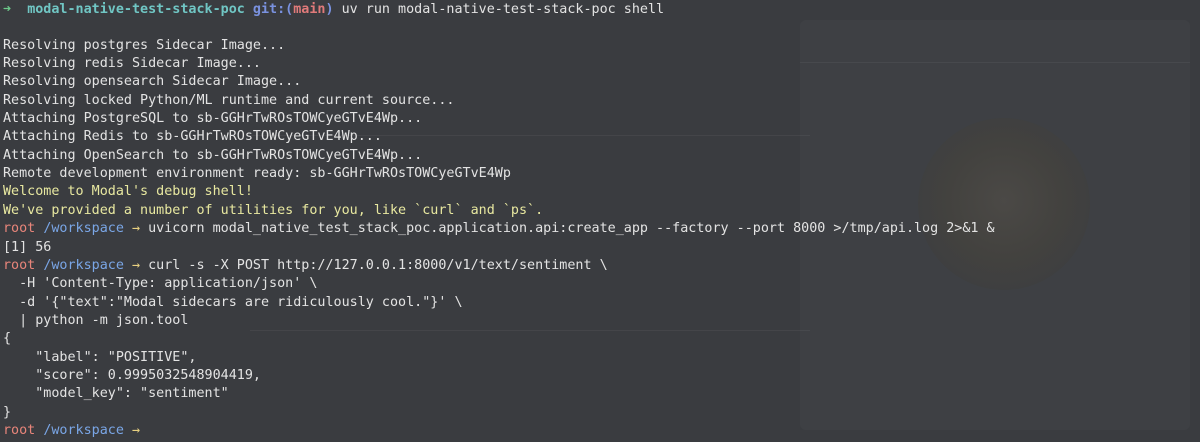 This screenshot has width=1200, height=442. I want to click on json-output-line: }, so click(7, 412).